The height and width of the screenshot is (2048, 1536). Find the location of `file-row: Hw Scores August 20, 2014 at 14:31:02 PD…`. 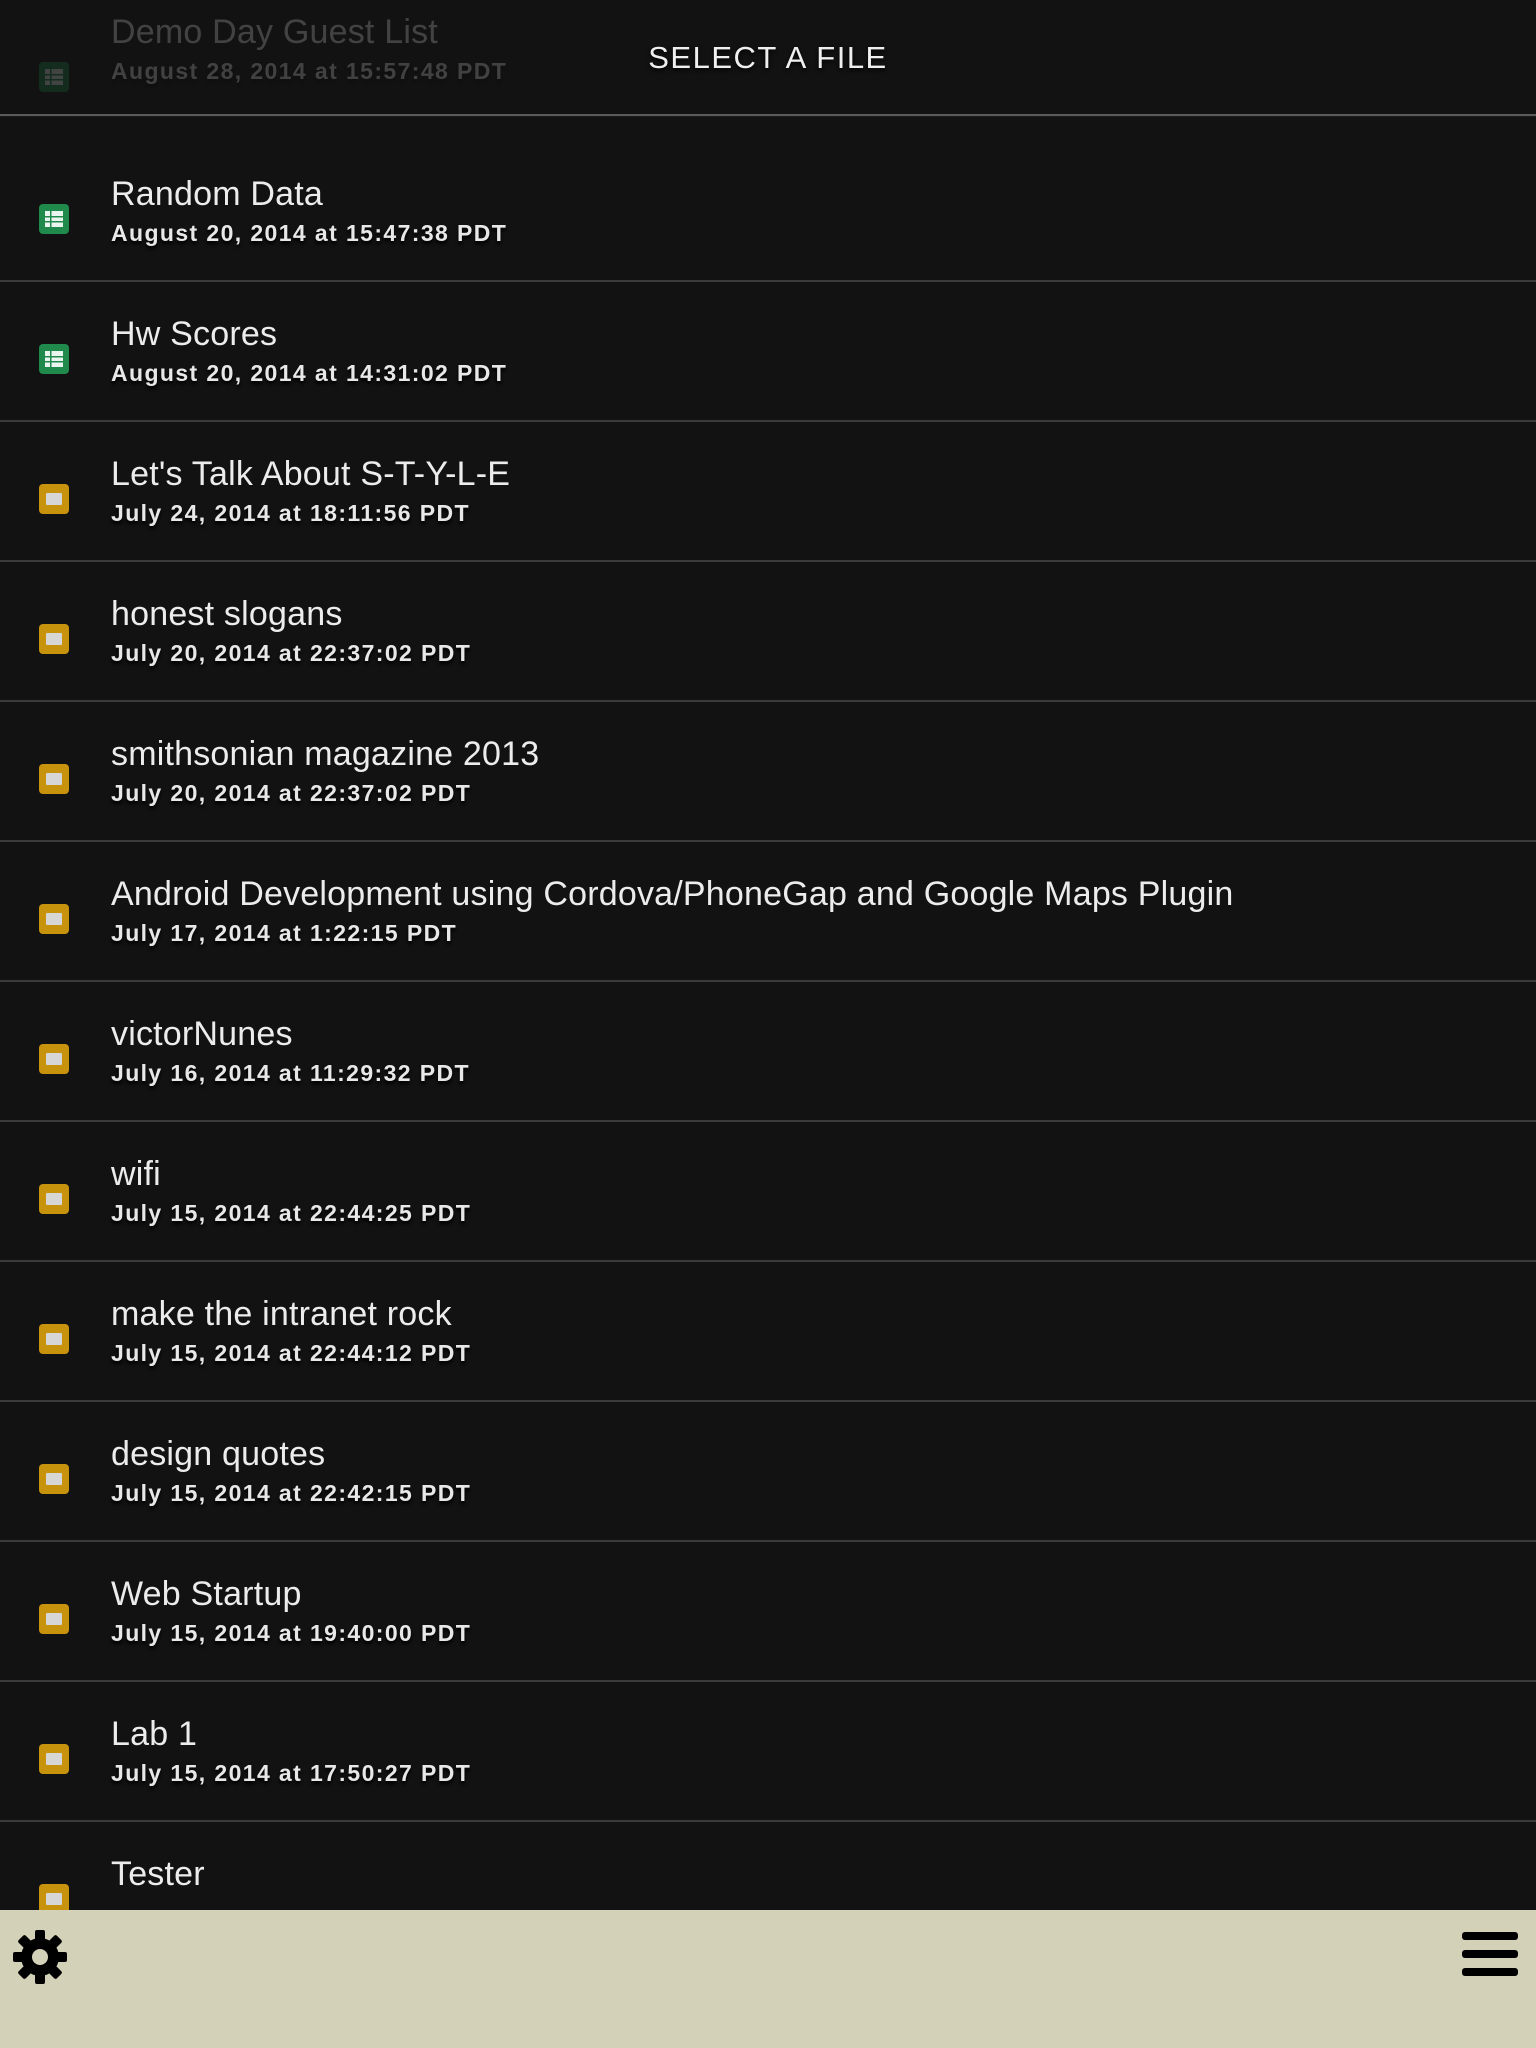

file-row: Hw Scores August 20, 2014 at 14:31:02 PD… is located at coordinates (768, 352).